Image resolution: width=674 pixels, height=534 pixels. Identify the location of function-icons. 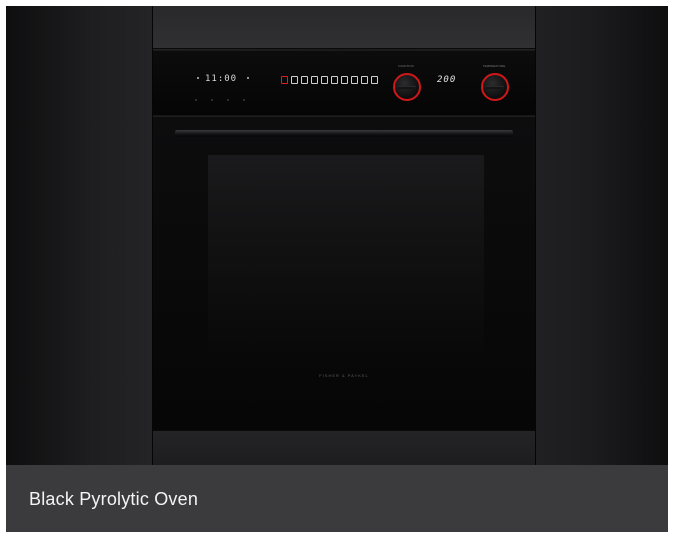
(329, 80).